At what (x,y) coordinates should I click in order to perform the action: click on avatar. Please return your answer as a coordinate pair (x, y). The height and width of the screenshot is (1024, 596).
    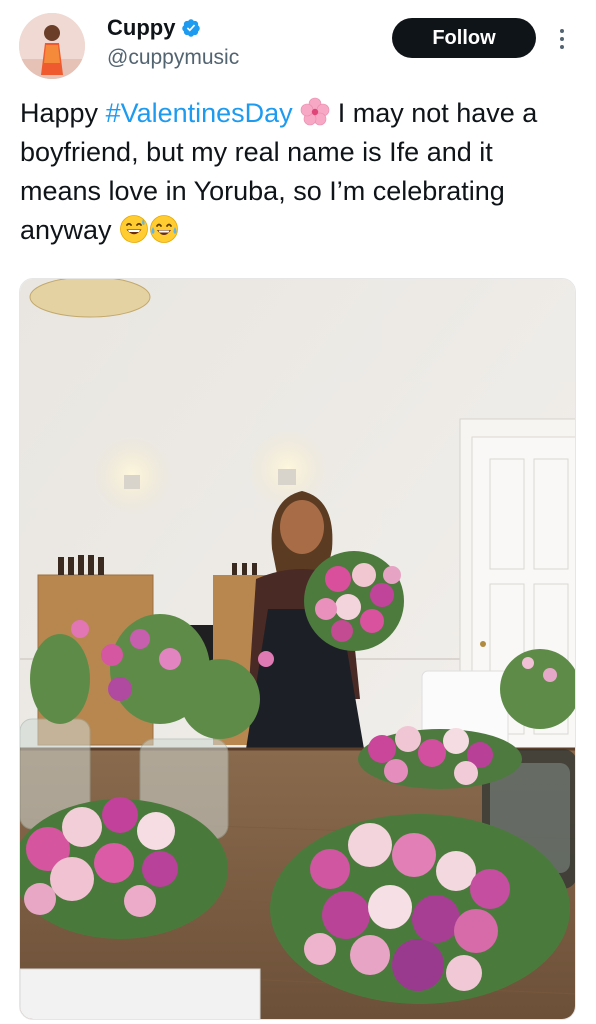
    Looking at the image, I should click on (52, 46).